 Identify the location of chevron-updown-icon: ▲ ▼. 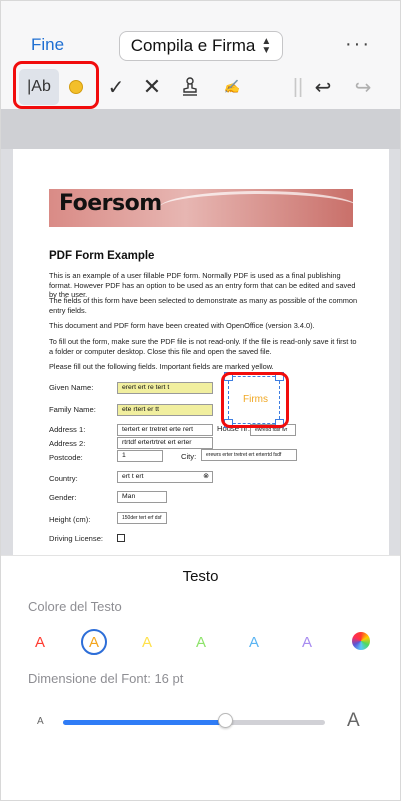
(266, 46).